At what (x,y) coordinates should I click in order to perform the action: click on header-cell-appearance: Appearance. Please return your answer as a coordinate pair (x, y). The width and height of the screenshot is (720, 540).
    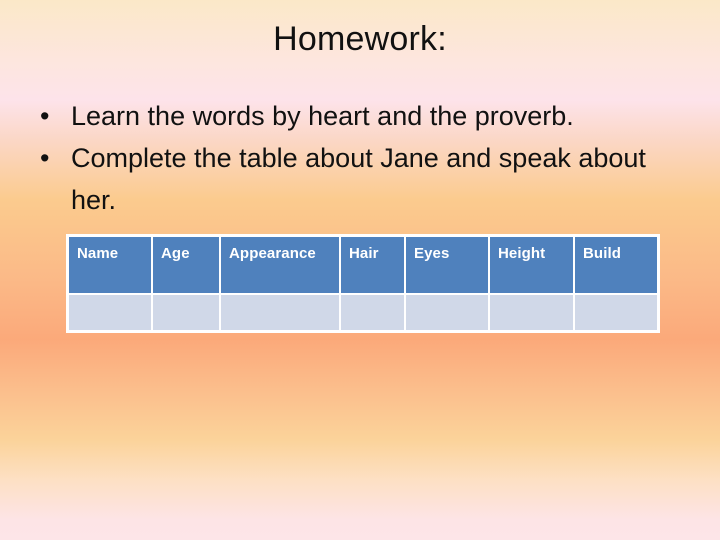
    Looking at the image, I should click on (280, 264).